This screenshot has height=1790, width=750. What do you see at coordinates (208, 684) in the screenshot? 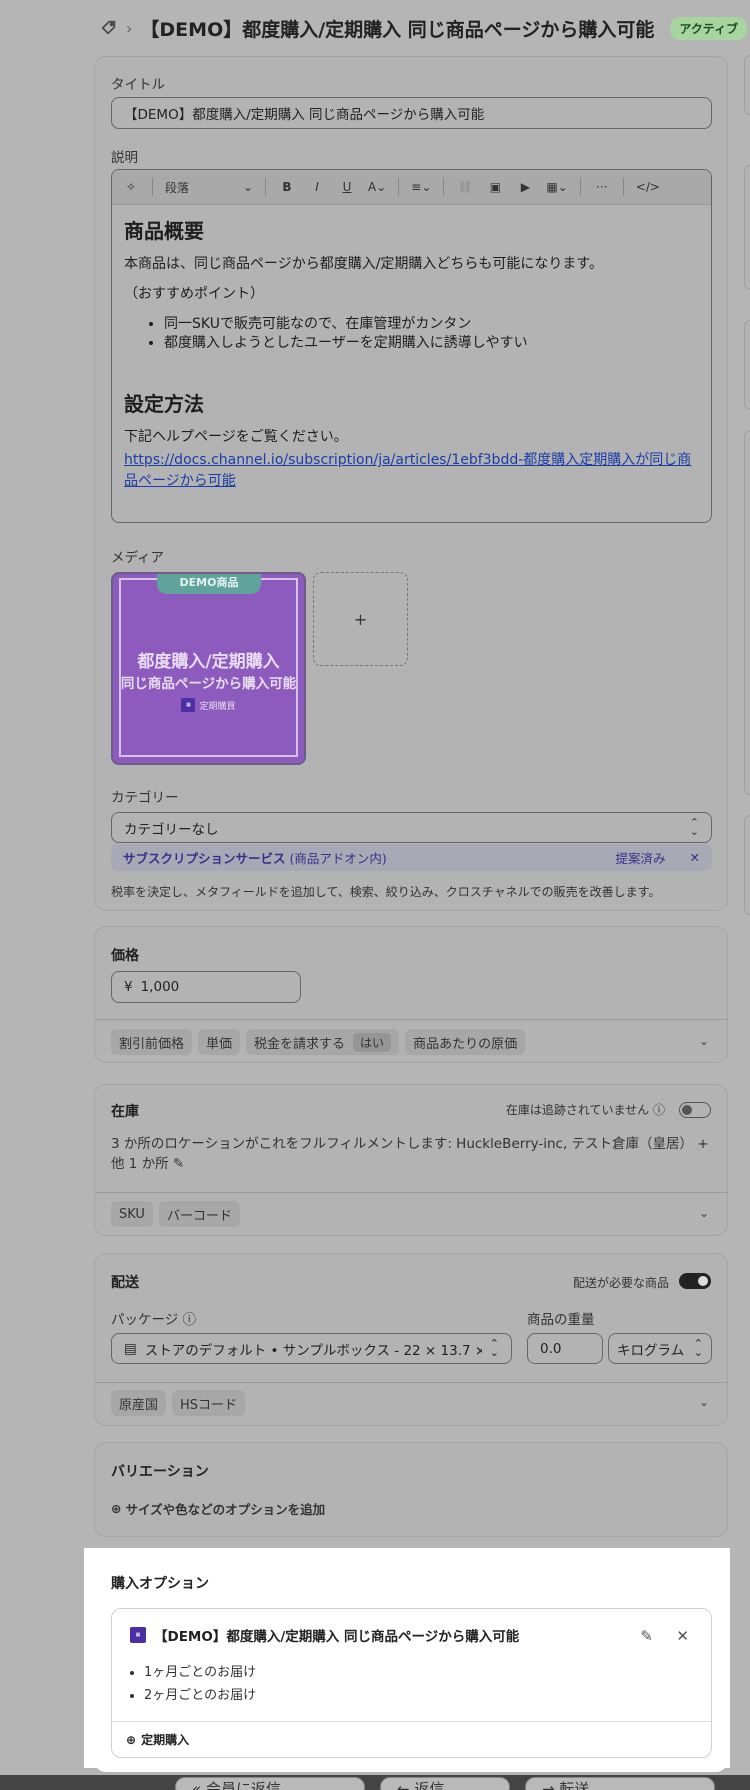
I see `media-caption: 同じ商品ページから購入可能` at bounding box center [208, 684].